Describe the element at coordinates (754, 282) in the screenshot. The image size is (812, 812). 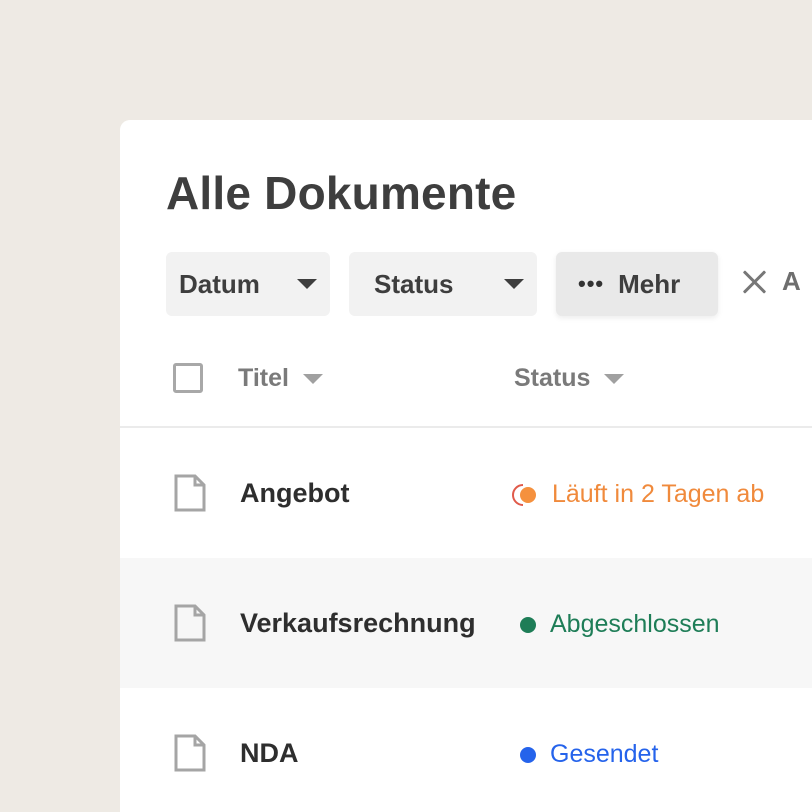
I see `close-icon` at that location.